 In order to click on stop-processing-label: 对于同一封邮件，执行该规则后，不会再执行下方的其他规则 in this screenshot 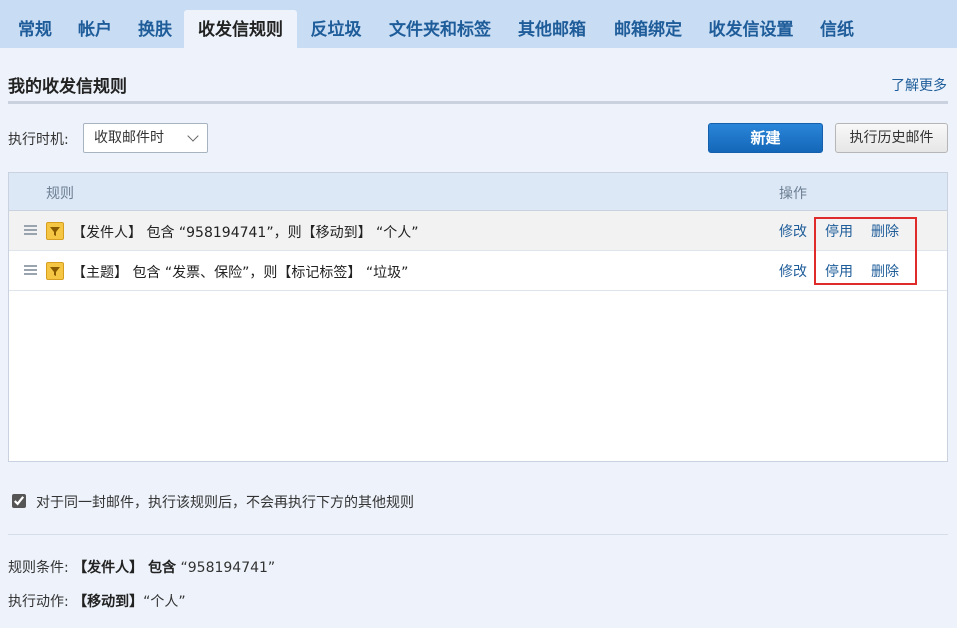, I will do `click(225, 503)`.